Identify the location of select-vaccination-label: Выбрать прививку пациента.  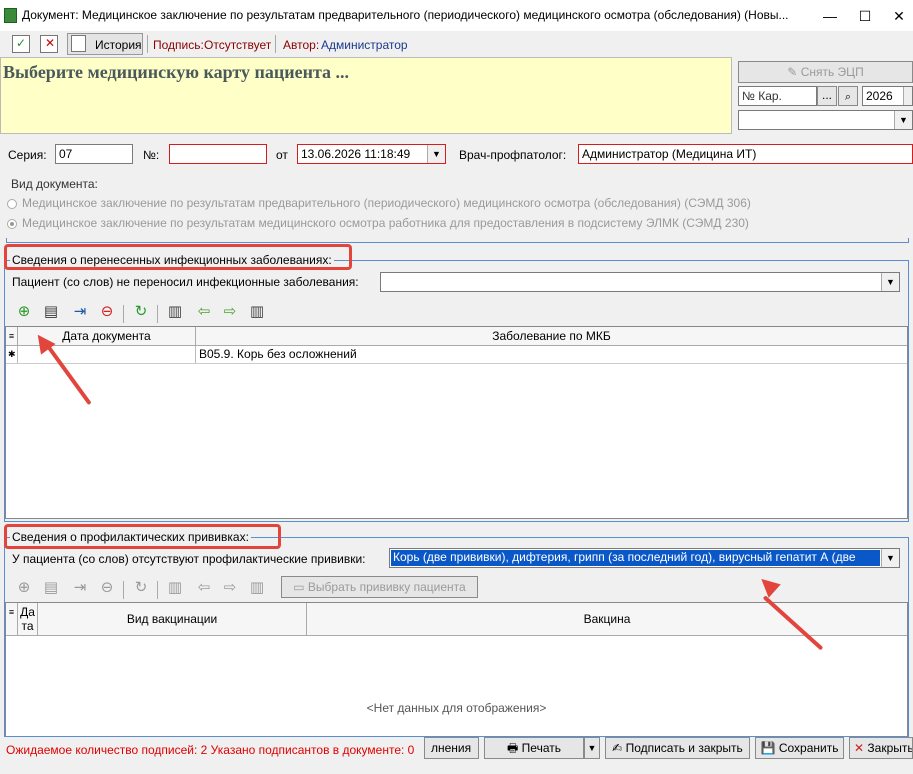
(386, 587).